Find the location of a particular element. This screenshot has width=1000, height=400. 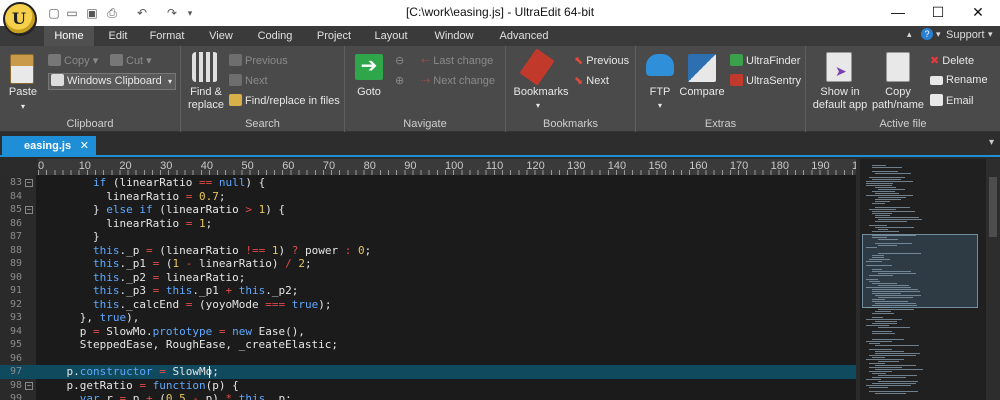

find-previous-button: Previous is located at coordinates (258, 60).